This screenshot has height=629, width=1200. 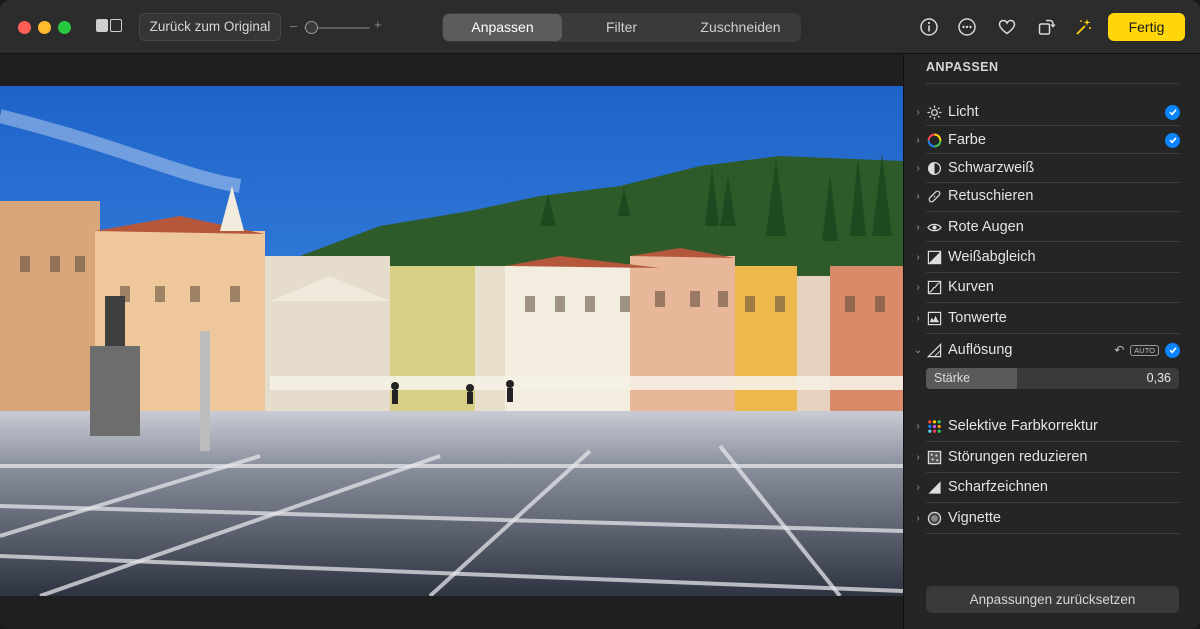 What do you see at coordinates (934, 318) in the screenshot?
I see `levels-icon` at bounding box center [934, 318].